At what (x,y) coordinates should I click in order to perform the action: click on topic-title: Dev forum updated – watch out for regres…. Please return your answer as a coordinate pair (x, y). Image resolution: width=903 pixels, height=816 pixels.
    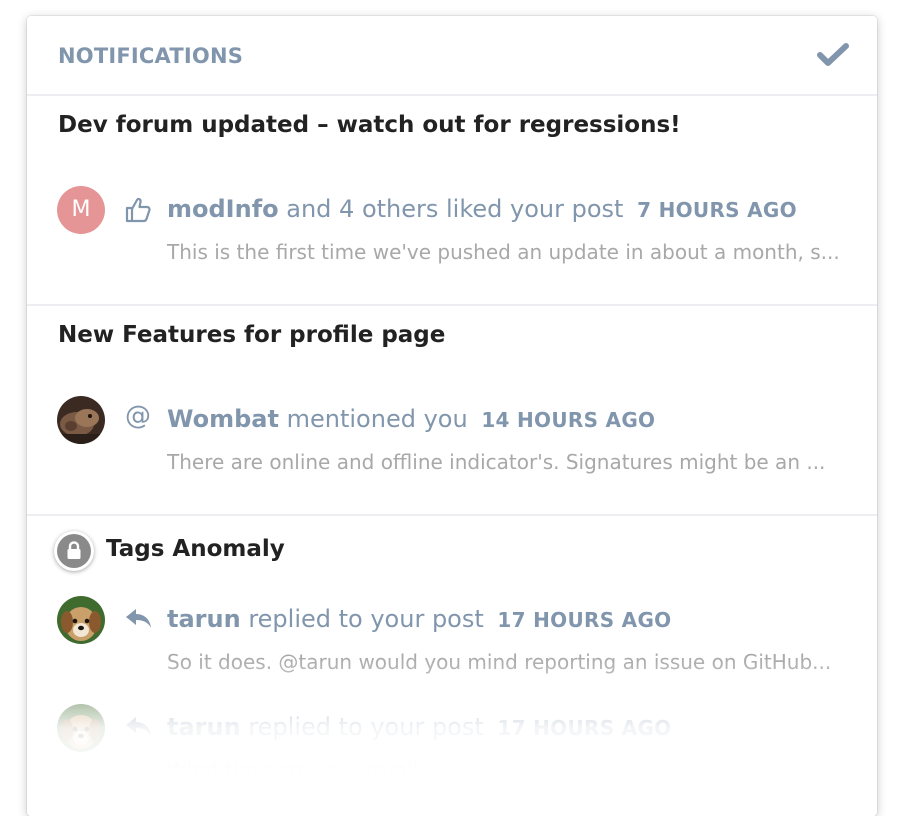
    Looking at the image, I should click on (369, 125).